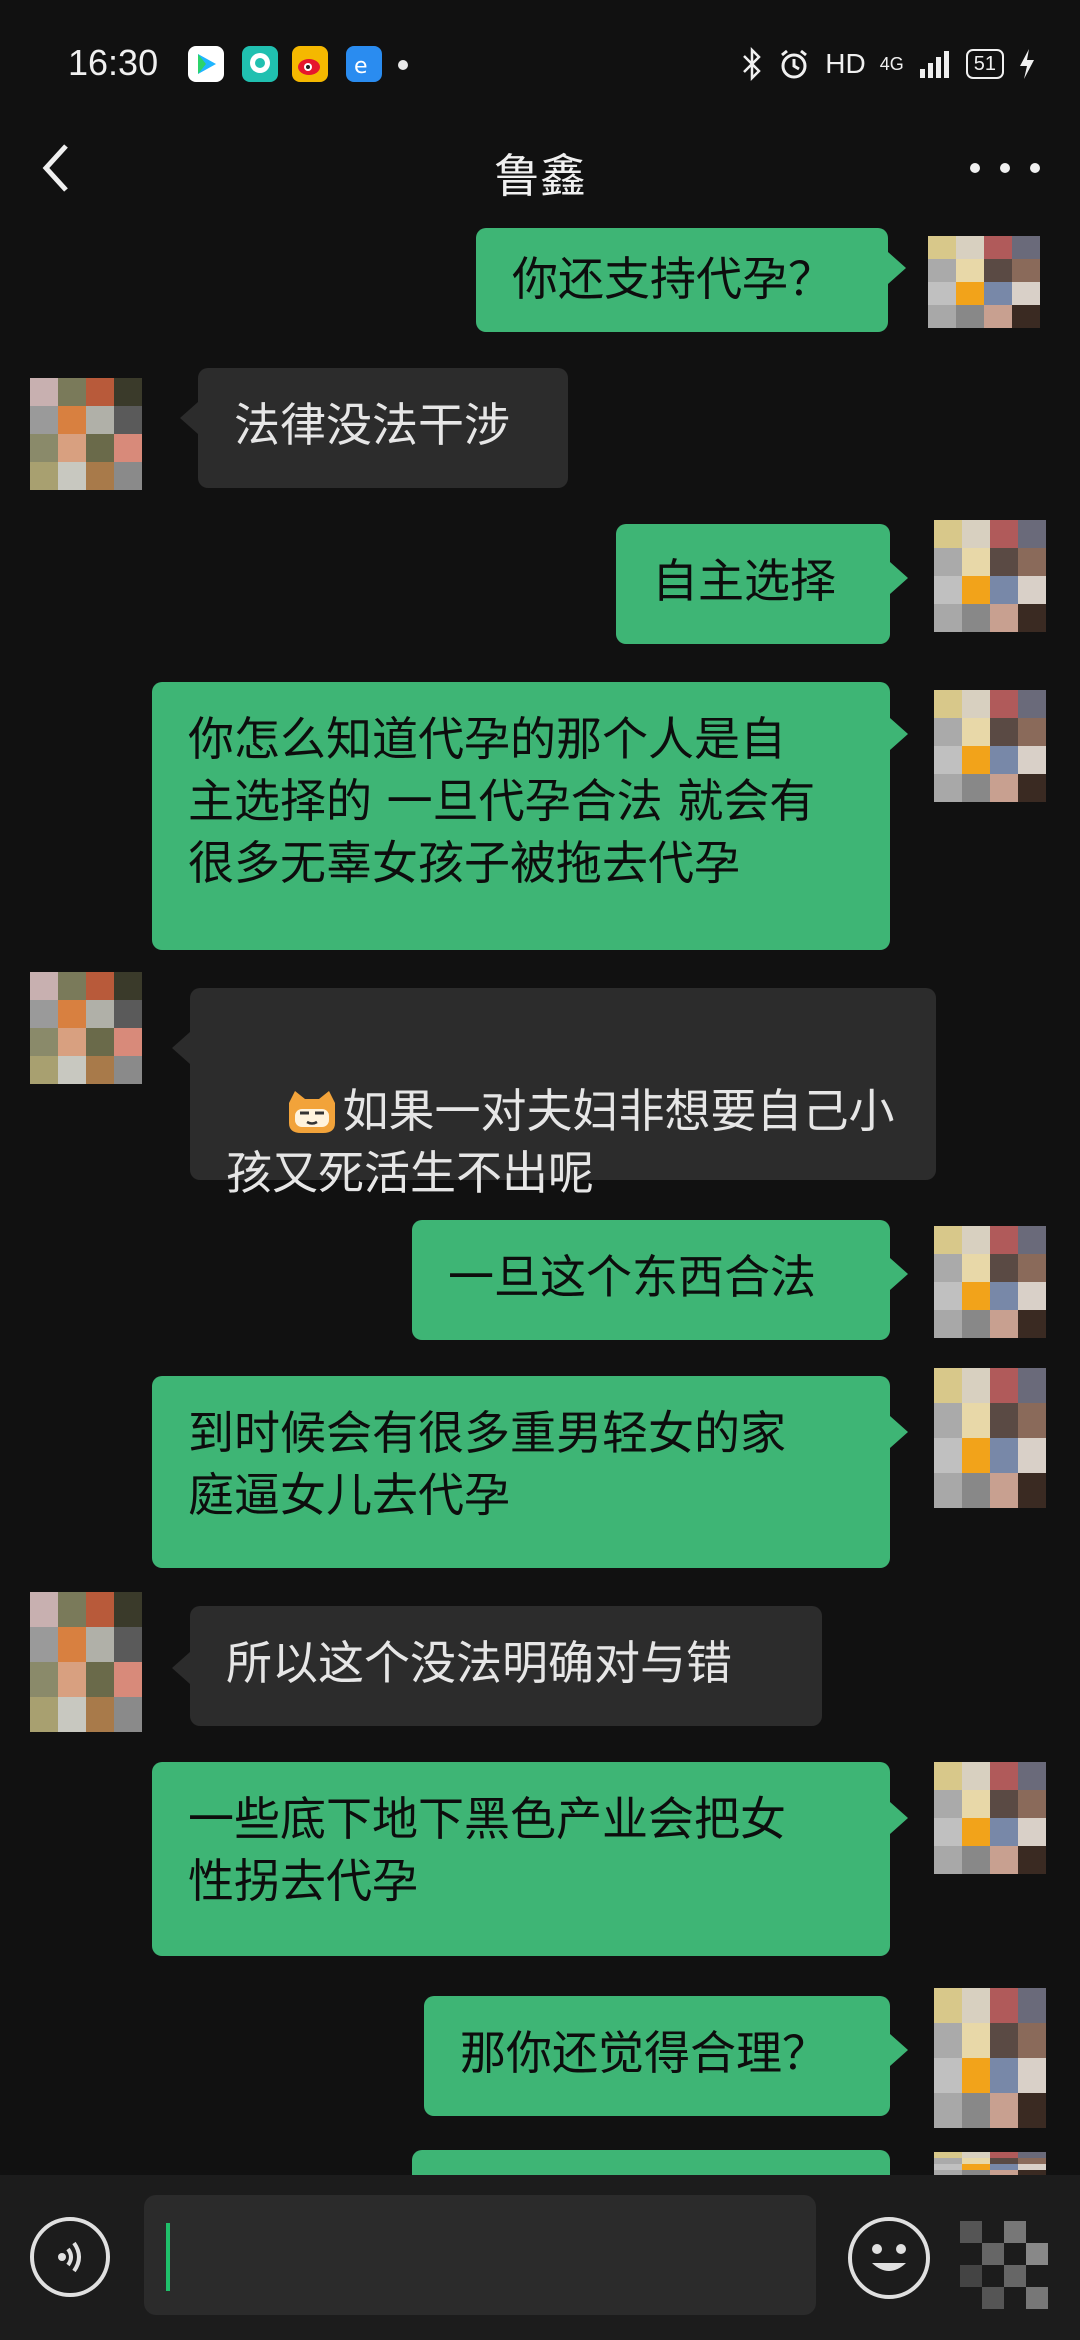 The width and height of the screenshot is (1080, 2340). I want to click on contact-message-bubble: 如果一对夫妇非想要自己小 孩又死活生不出呢, so click(563, 1094).